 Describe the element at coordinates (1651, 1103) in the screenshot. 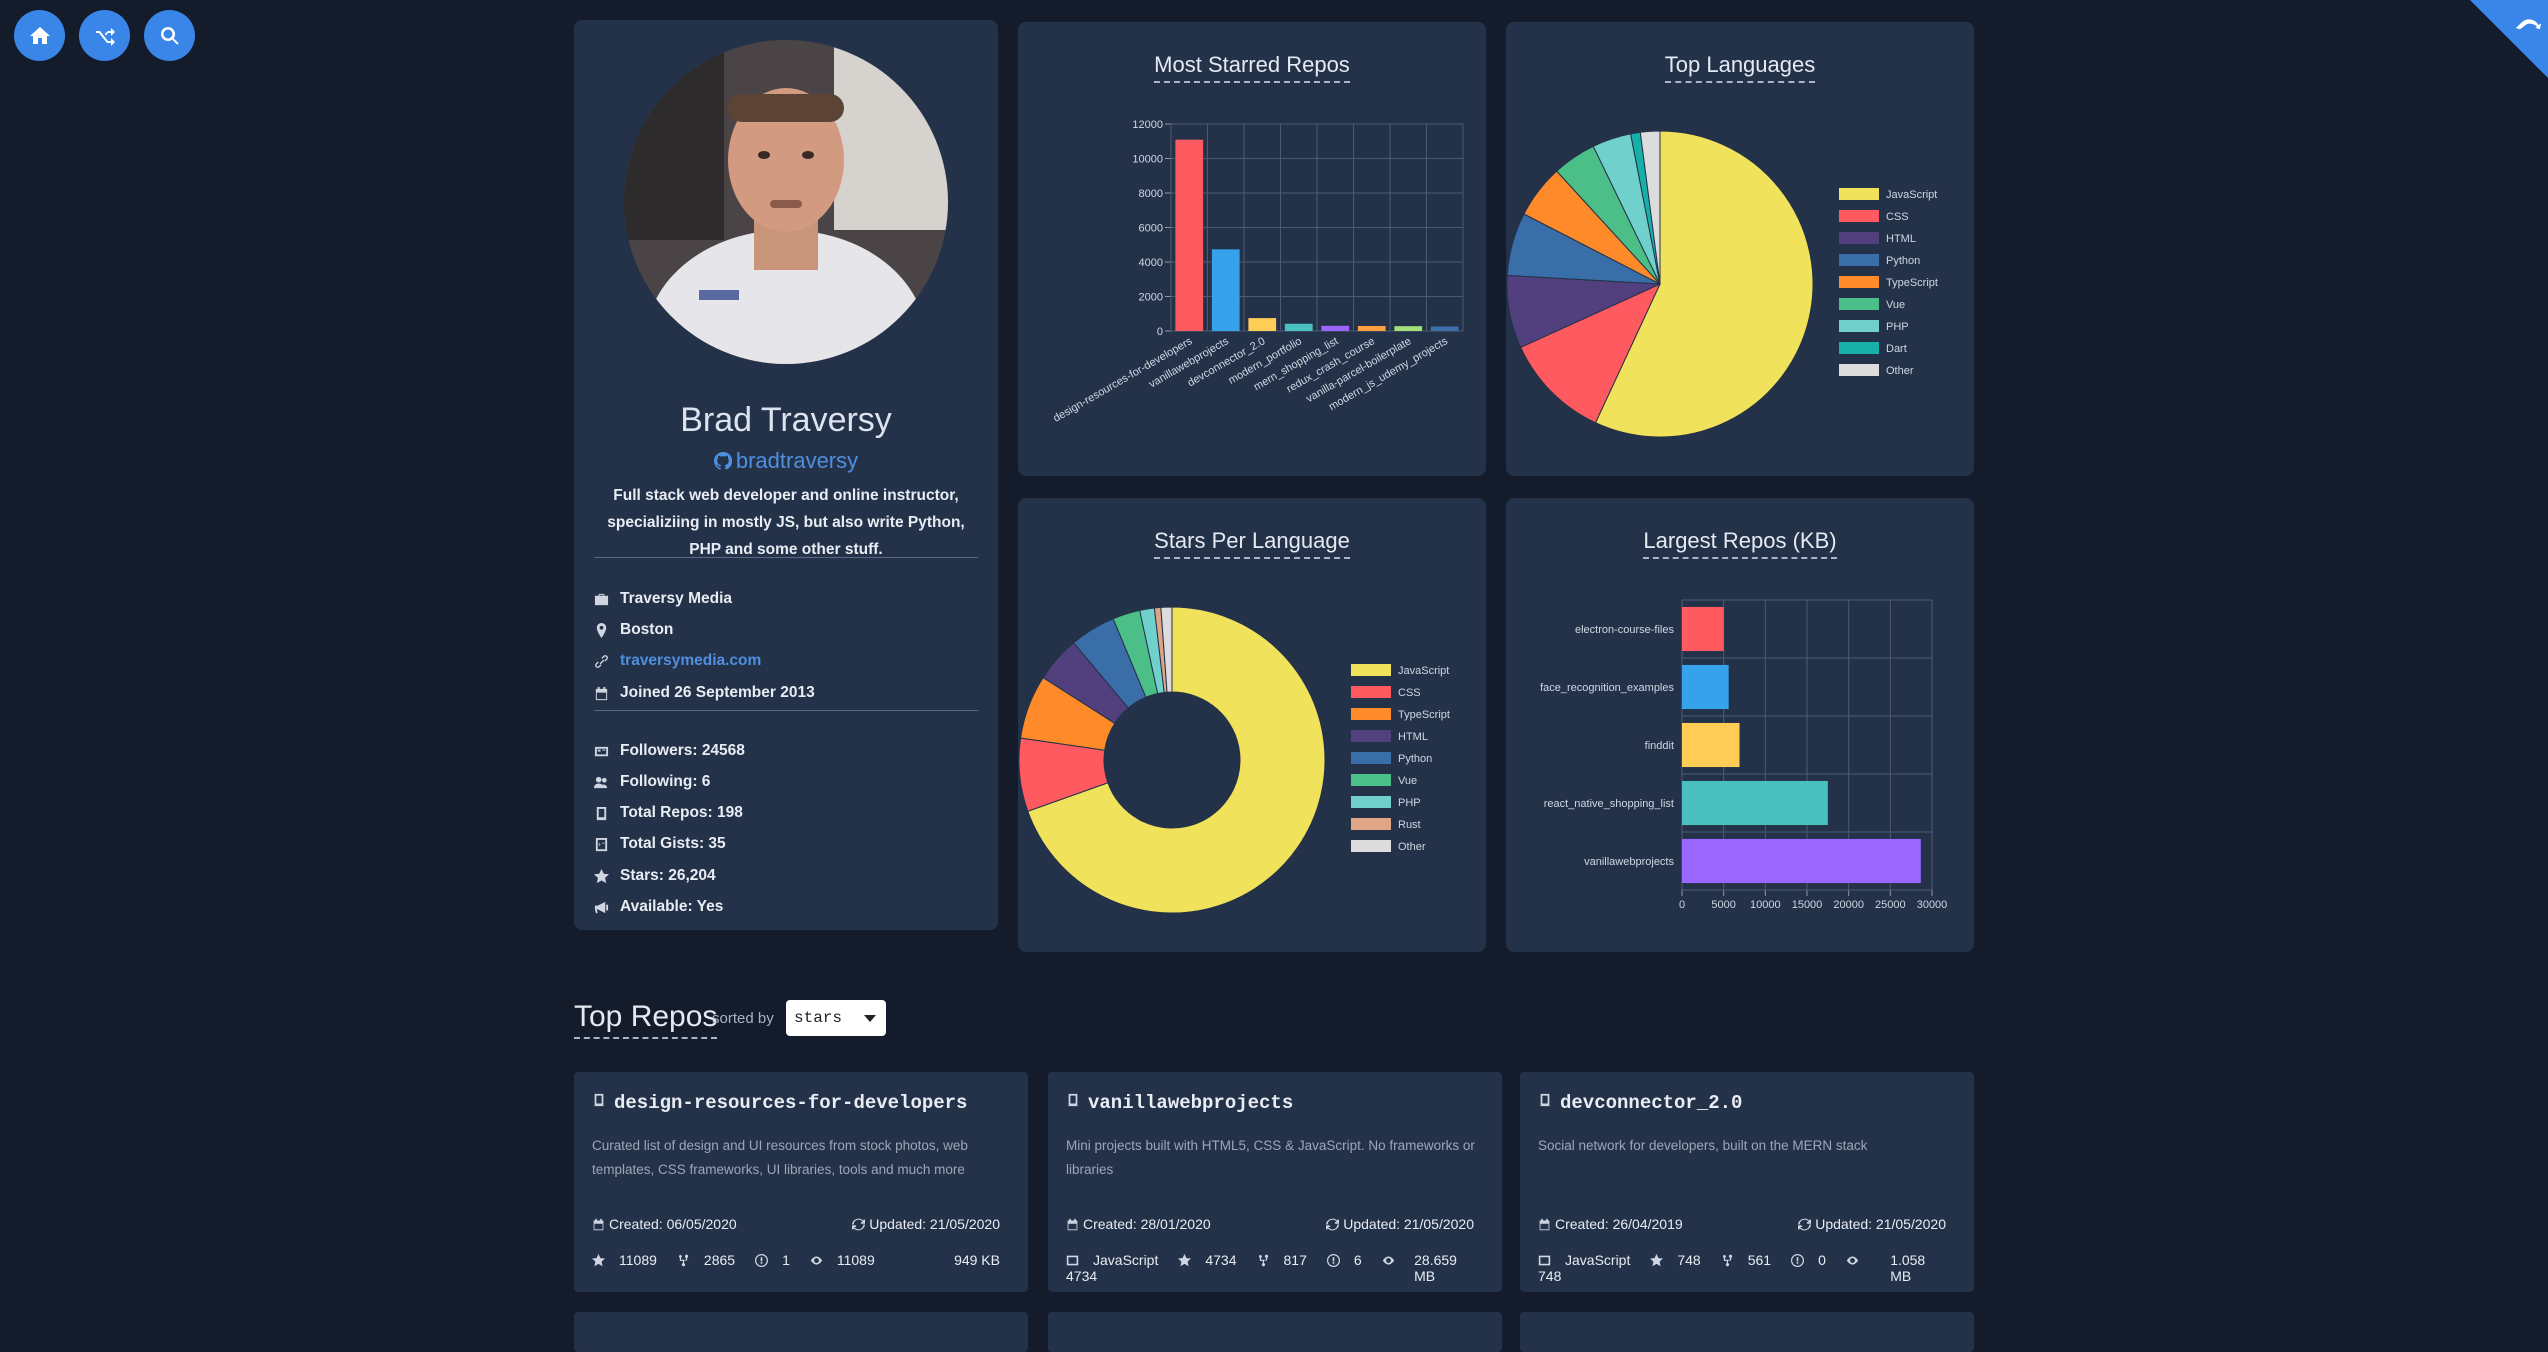

I see `repo-name: devconnector_2.0` at that location.